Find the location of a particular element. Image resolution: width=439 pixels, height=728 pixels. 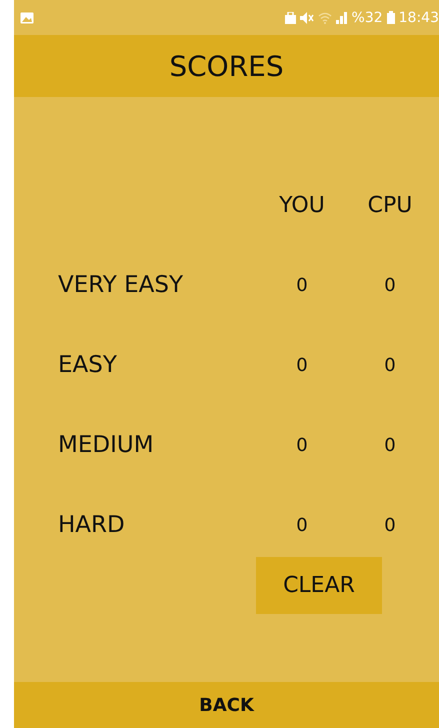

wifi-icon is located at coordinates (325, 18).